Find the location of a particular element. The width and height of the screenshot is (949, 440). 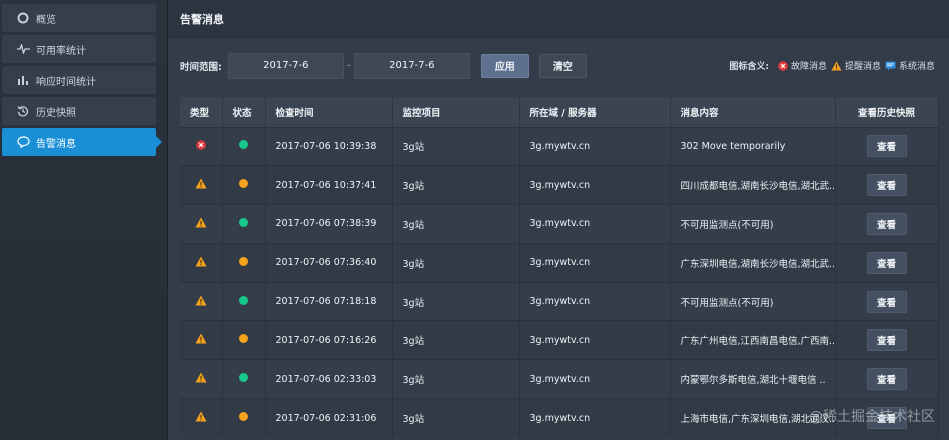

sidebar-item-response-time: 响应时间统计 is located at coordinates (79, 80).